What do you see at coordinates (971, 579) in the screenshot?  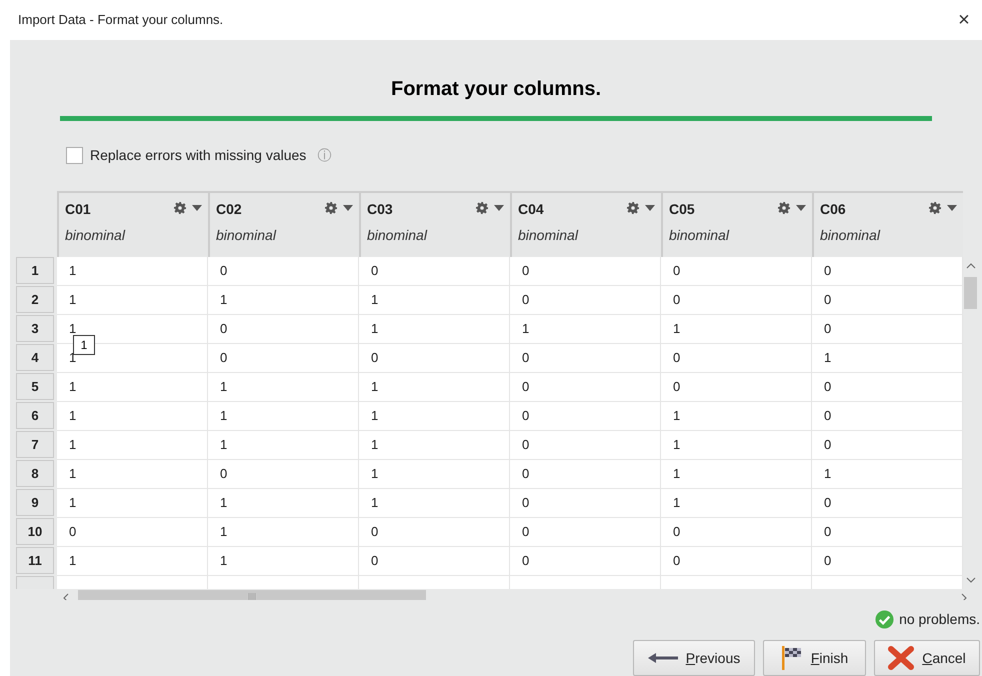 I see `scroll-down-icon` at bounding box center [971, 579].